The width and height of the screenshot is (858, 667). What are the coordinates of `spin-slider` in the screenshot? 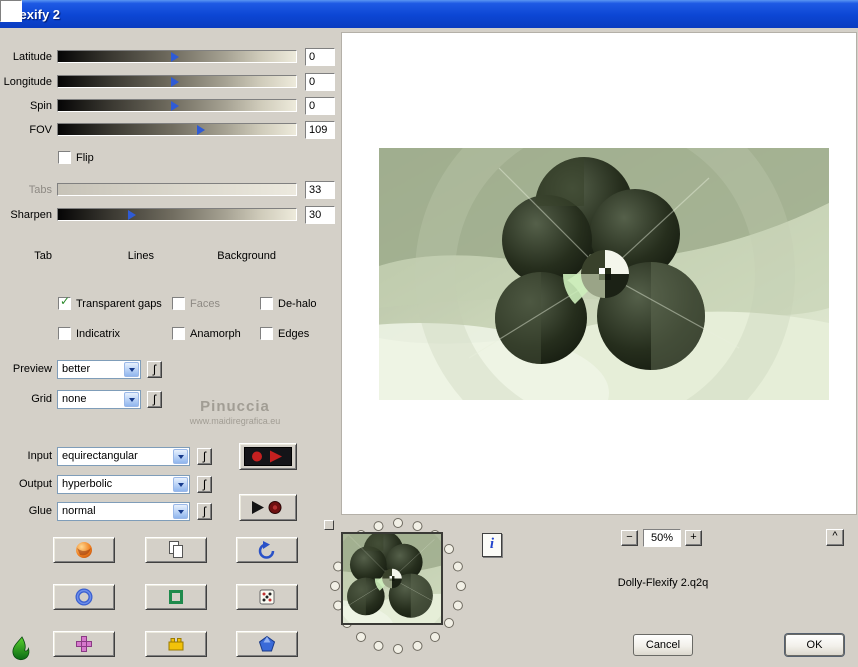 It's located at (177, 105).